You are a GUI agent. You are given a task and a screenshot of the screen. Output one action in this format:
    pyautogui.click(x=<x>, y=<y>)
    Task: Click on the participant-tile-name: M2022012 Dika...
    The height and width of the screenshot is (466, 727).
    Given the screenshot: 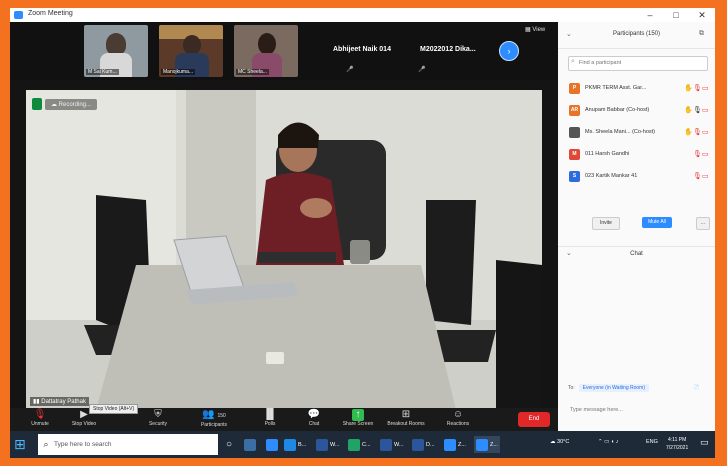 What is the action you would take?
    pyautogui.click(x=448, y=49)
    